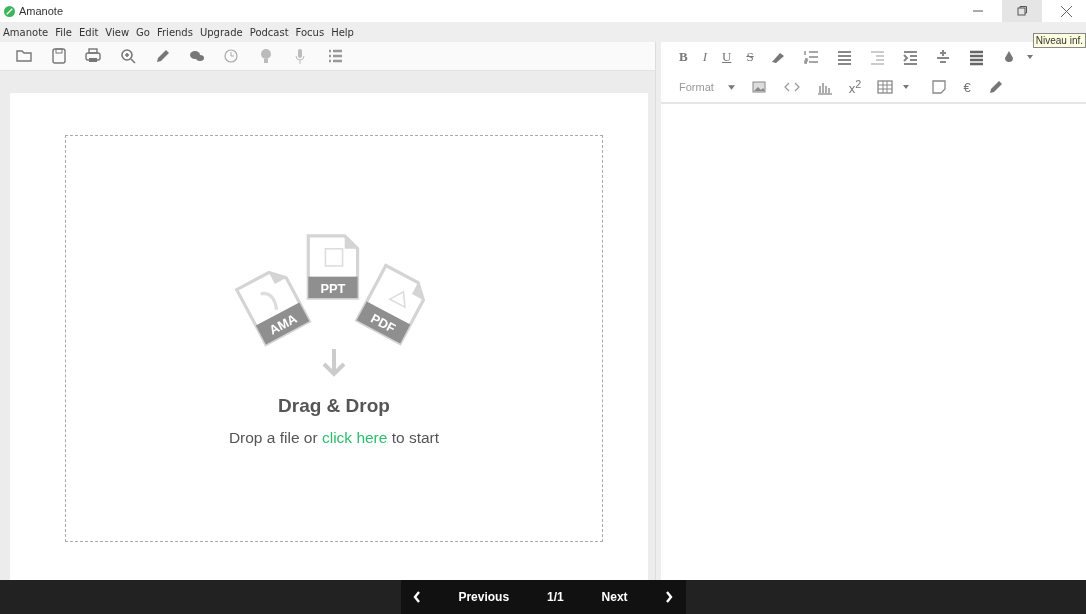 Image resolution: width=1086 pixels, height=614 pixels. What do you see at coordinates (334, 437) in the screenshot?
I see `drop-instructions: Drop a file or click here to start` at bounding box center [334, 437].